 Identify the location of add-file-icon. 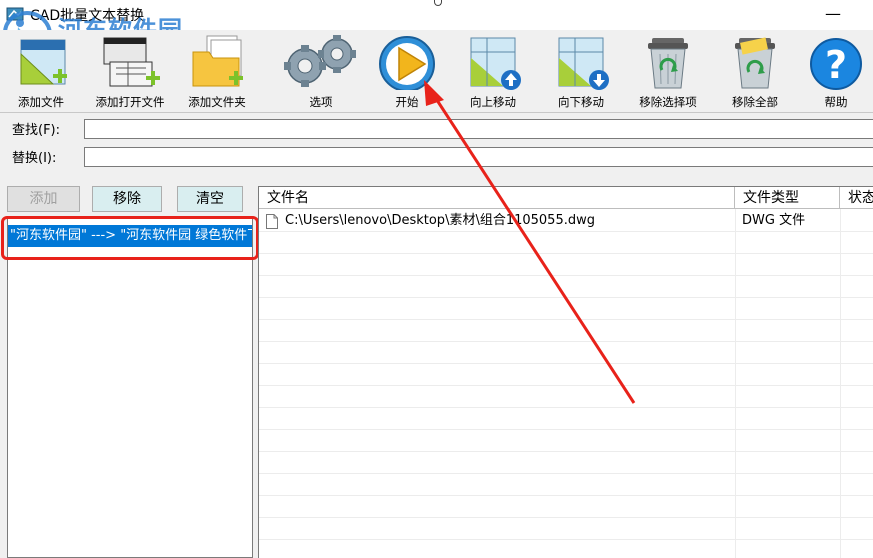
(43, 62).